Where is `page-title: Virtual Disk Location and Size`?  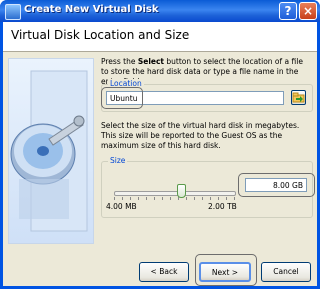
page-title: Virtual Disk Location and Size is located at coordinates (100, 35).